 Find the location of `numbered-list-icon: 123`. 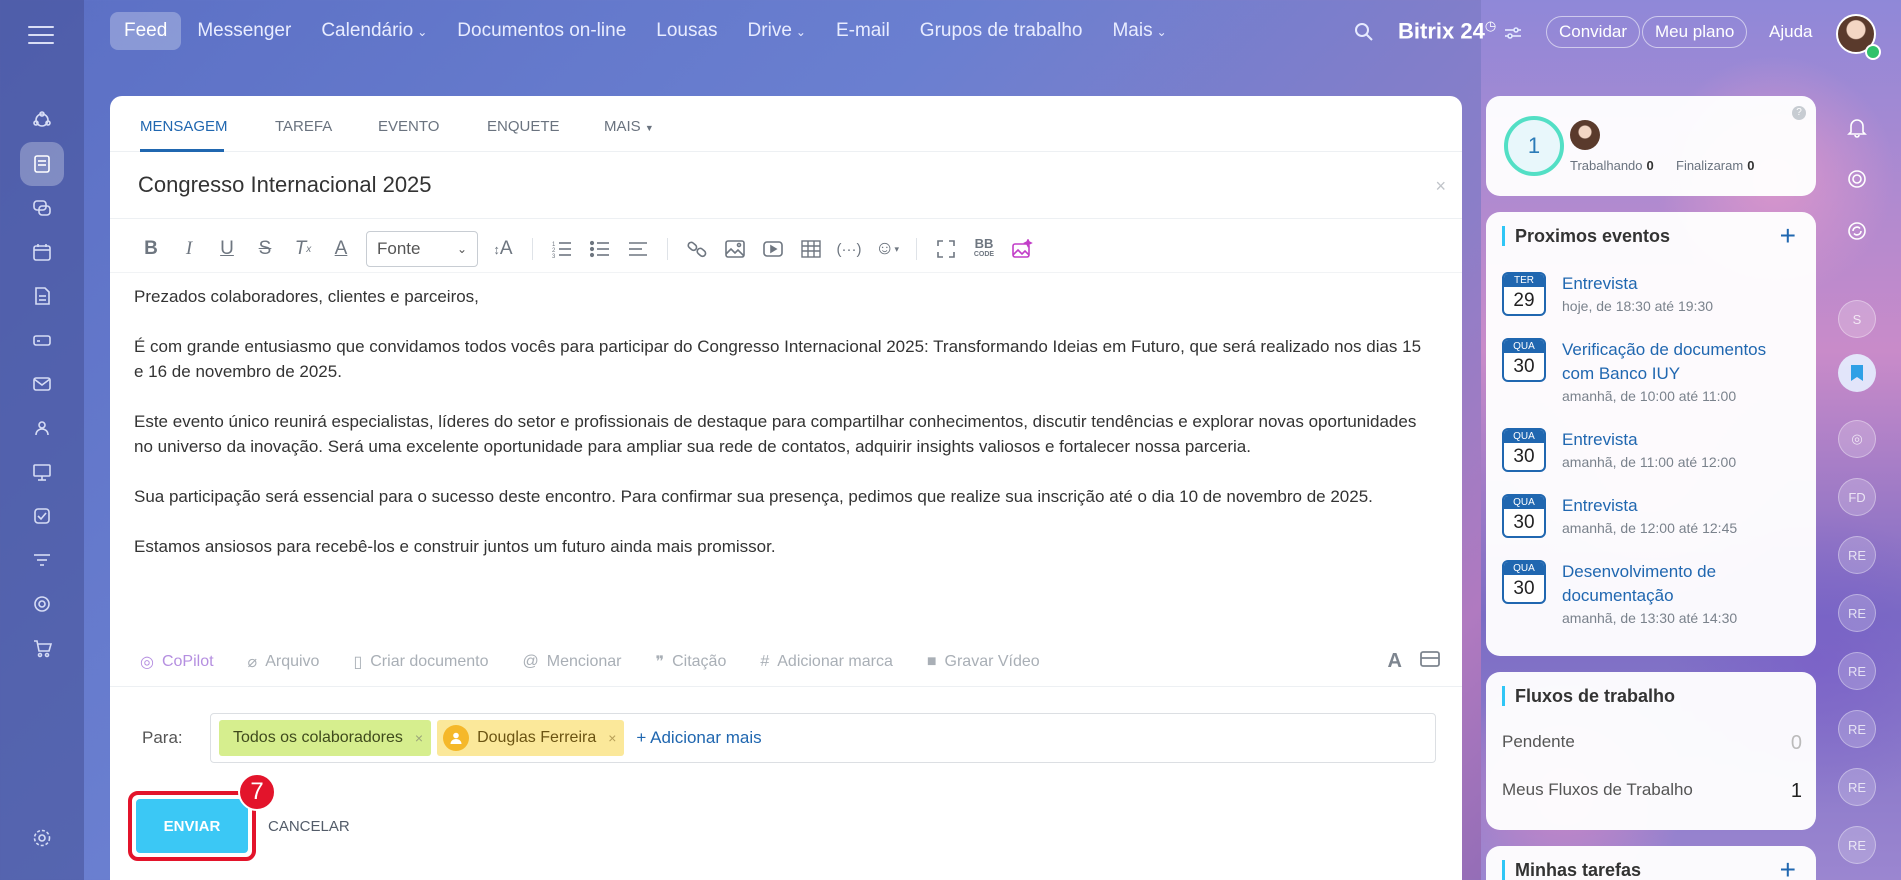

numbered-list-icon: 123 is located at coordinates (562, 249).